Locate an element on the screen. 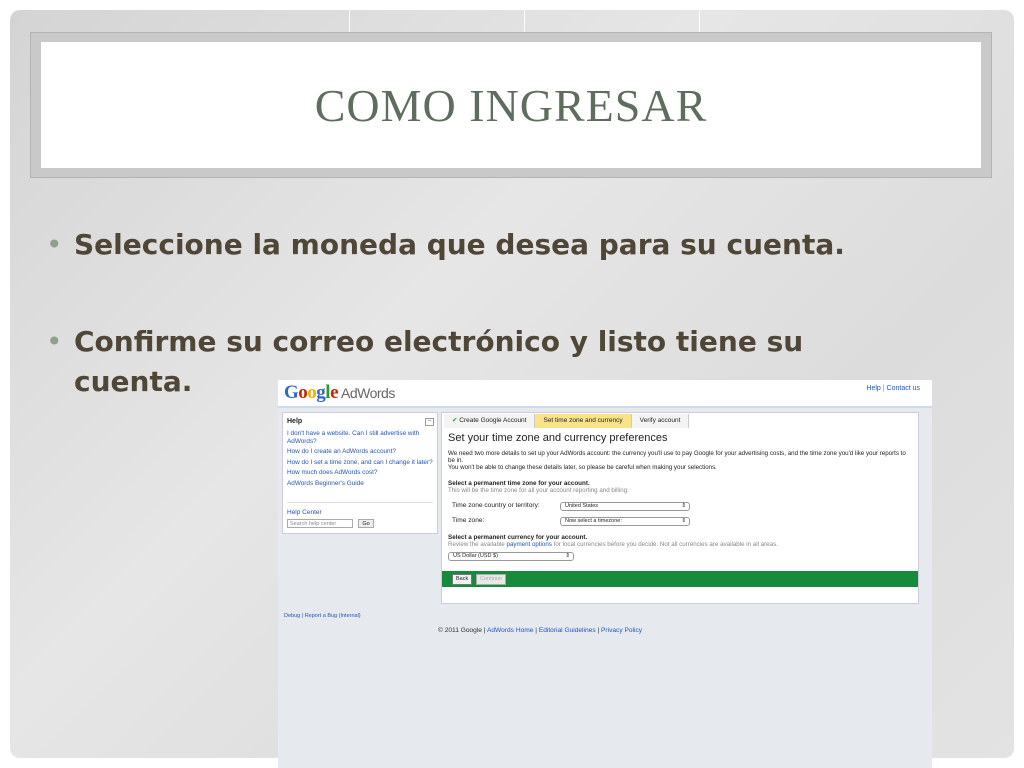 The image size is (1024, 768). step-time-zone-currency: Set time zone and currency is located at coordinates (583, 421).